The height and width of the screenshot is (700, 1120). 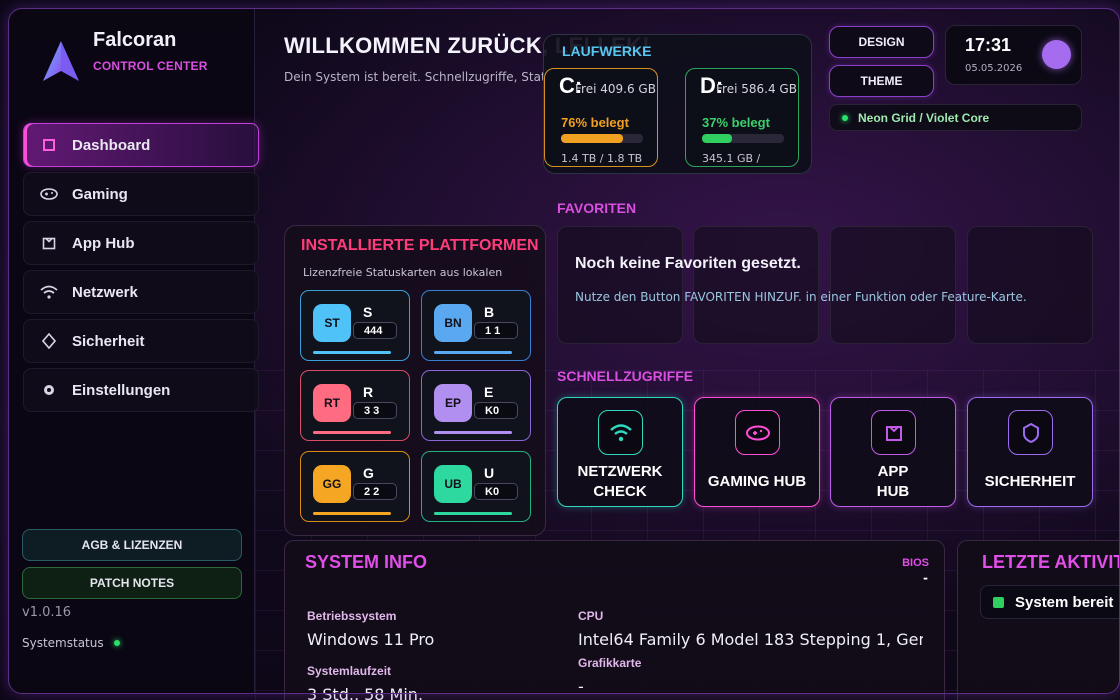 What do you see at coordinates (49, 390) in the screenshot?
I see `gear-icon` at bounding box center [49, 390].